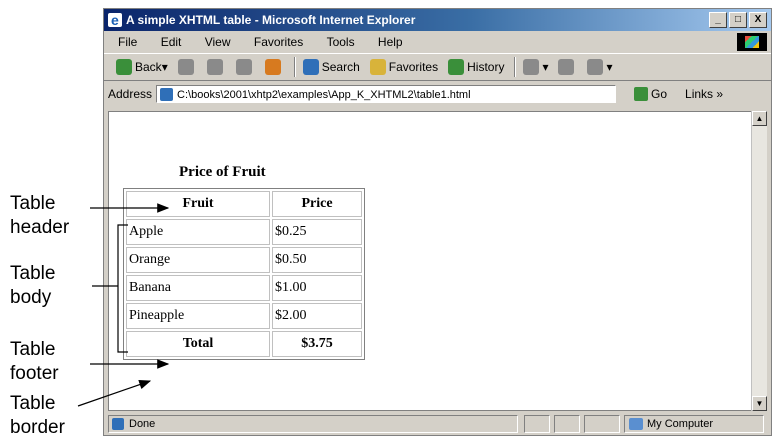 This screenshot has width=772, height=440. I want to click on menu-tools: Tools, so click(341, 42).